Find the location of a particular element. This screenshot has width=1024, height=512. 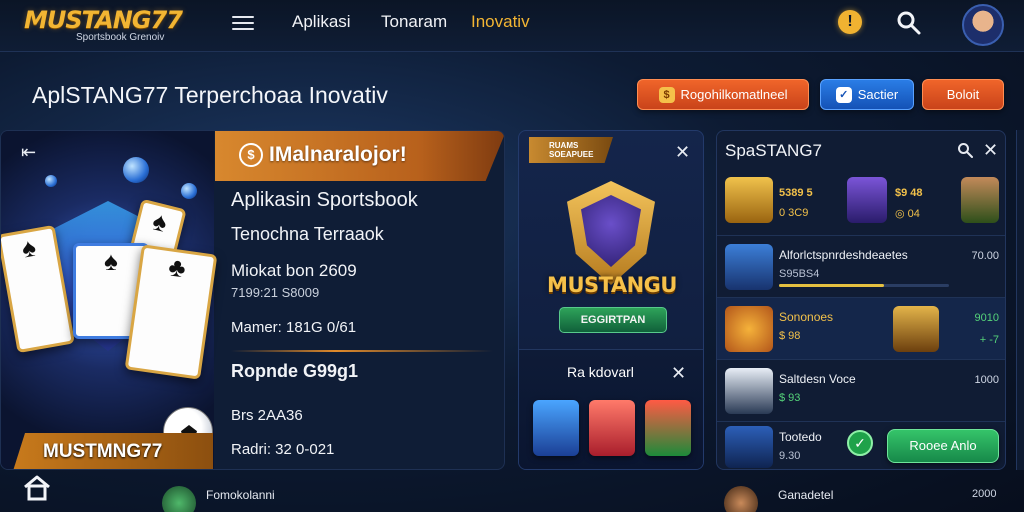

row-title: Alforlctspnrdeshdeaetes is located at coordinates (843, 255).